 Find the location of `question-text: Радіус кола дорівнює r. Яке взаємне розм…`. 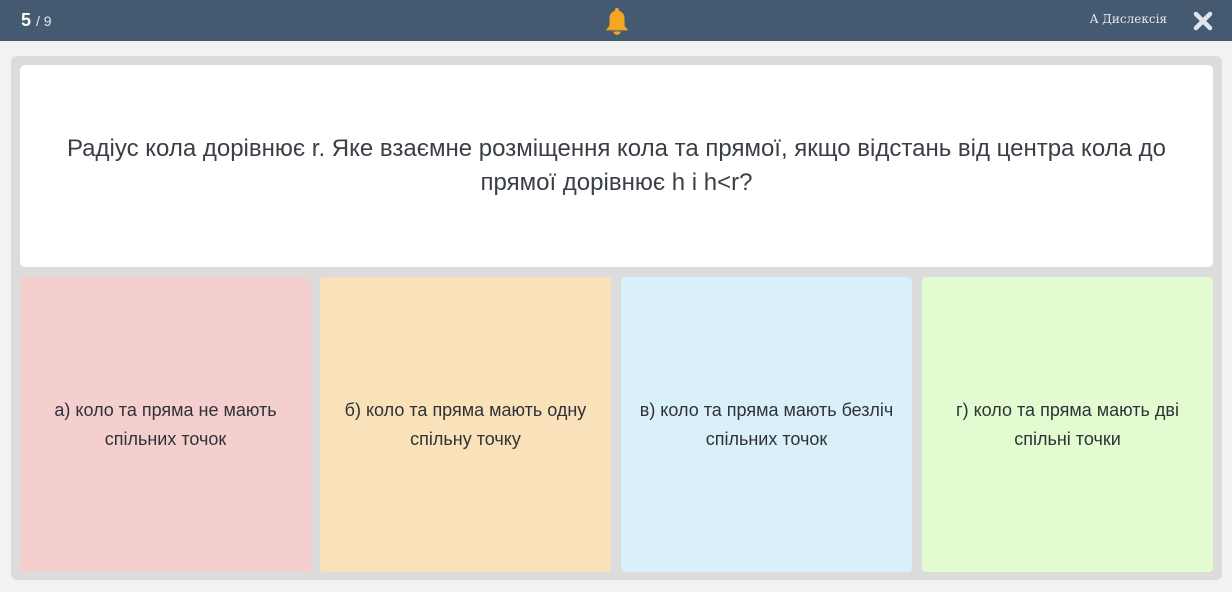

question-text: Радіус кола дорівнює r. Яке взаємне розм… is located at coordinates (616, 165).